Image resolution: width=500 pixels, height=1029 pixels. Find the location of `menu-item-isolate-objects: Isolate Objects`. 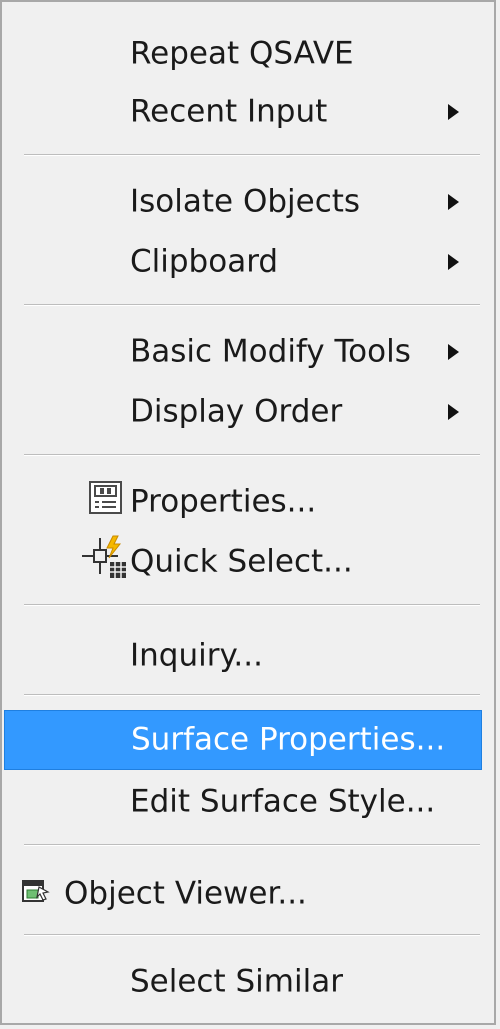

menu-item-isolate-objects: Isolate Objects is located at coordinates (243, 202).